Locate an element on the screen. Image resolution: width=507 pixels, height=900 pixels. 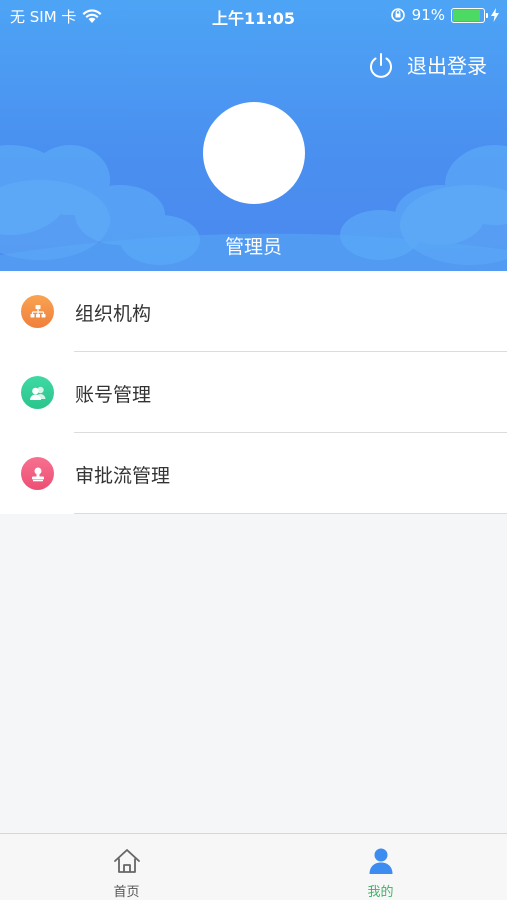
home-icon is located at coordinates (127, 861).